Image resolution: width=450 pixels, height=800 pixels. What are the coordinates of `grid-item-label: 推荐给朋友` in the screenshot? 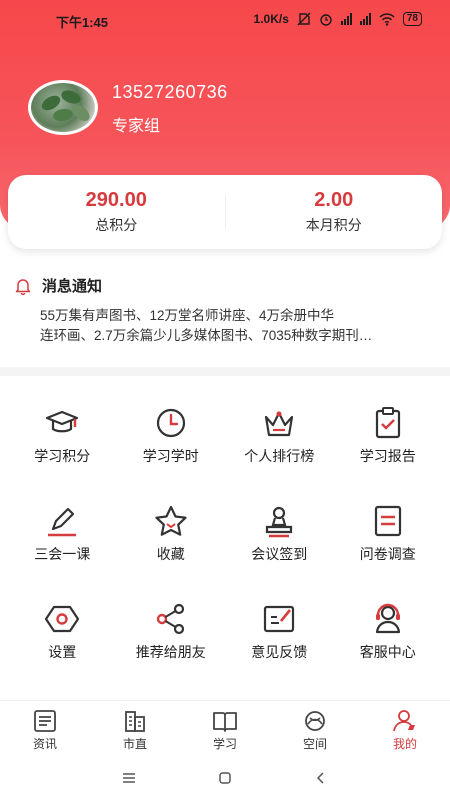 It's located at (170, 652).